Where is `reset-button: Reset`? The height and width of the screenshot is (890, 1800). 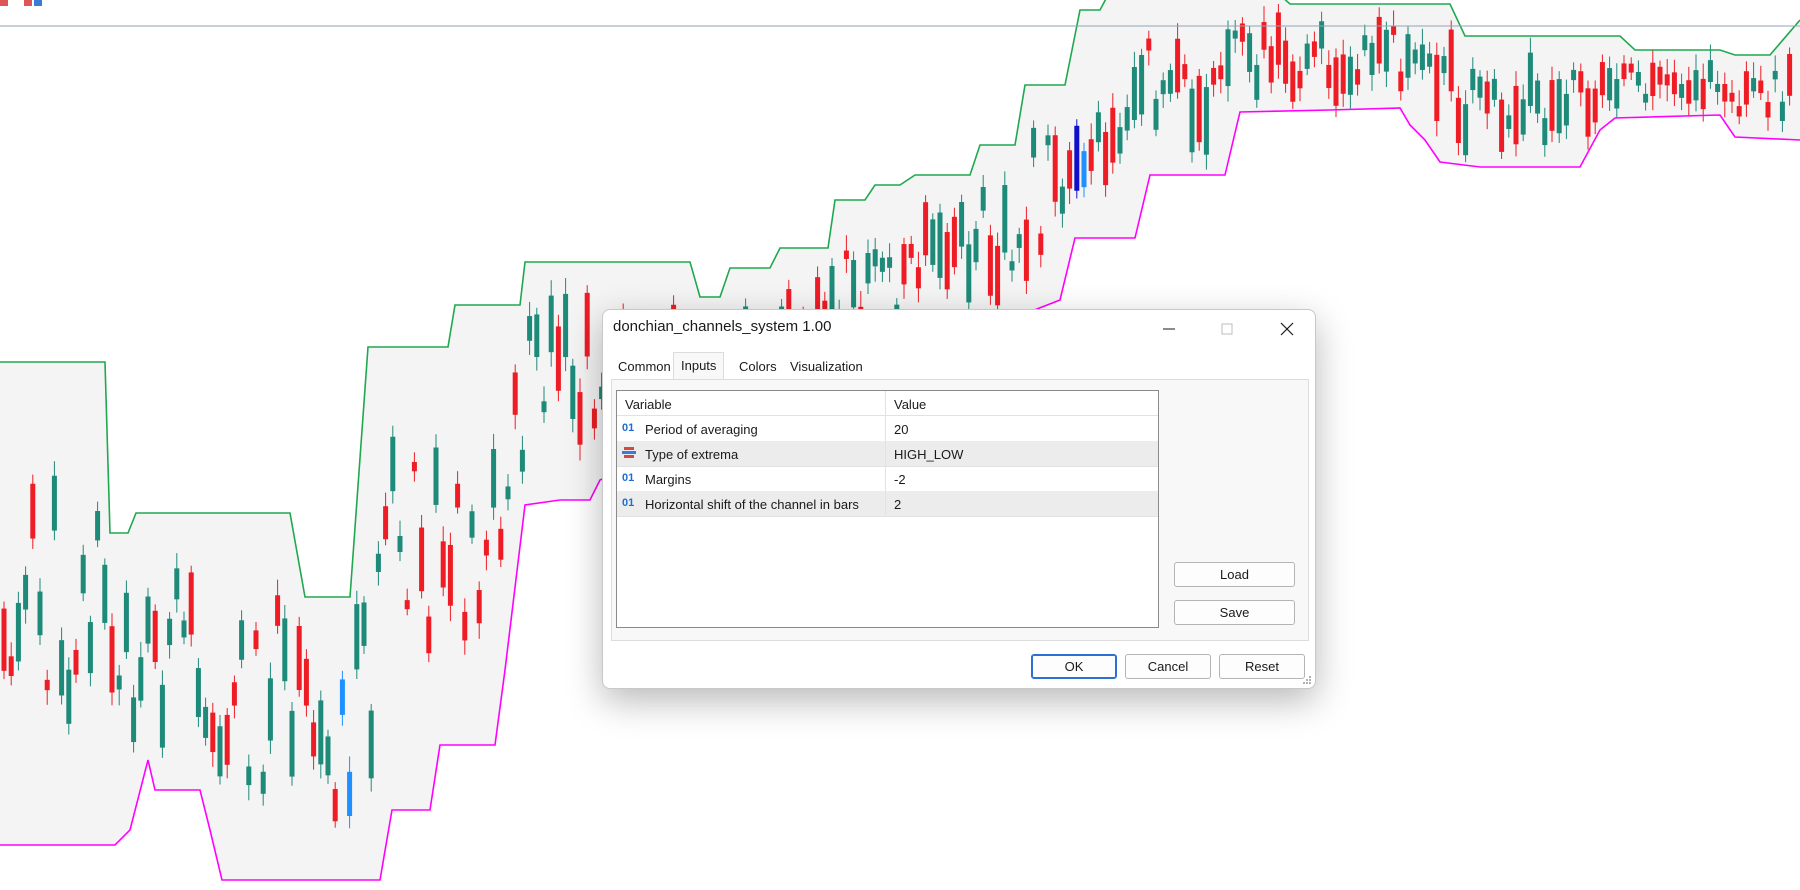
reset-button: Reset is located at coordinates (1262, 666).